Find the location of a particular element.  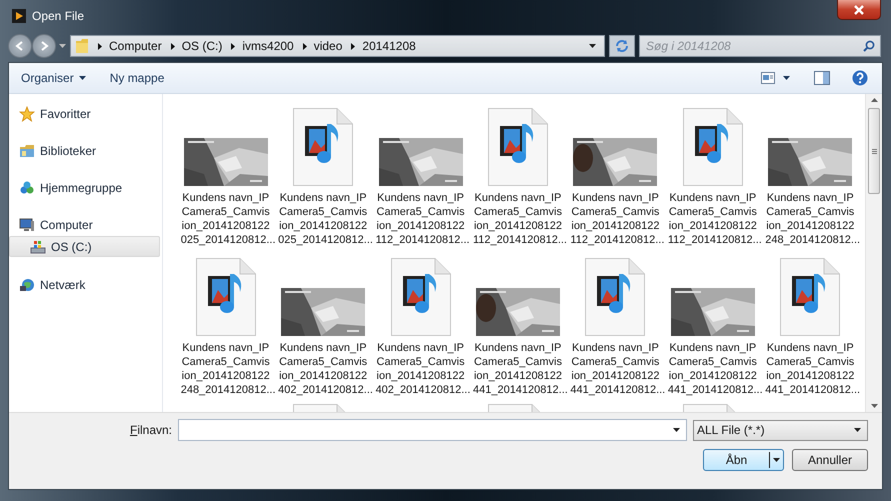

breadcrumb: Computer is located at coordinates (135, 46).